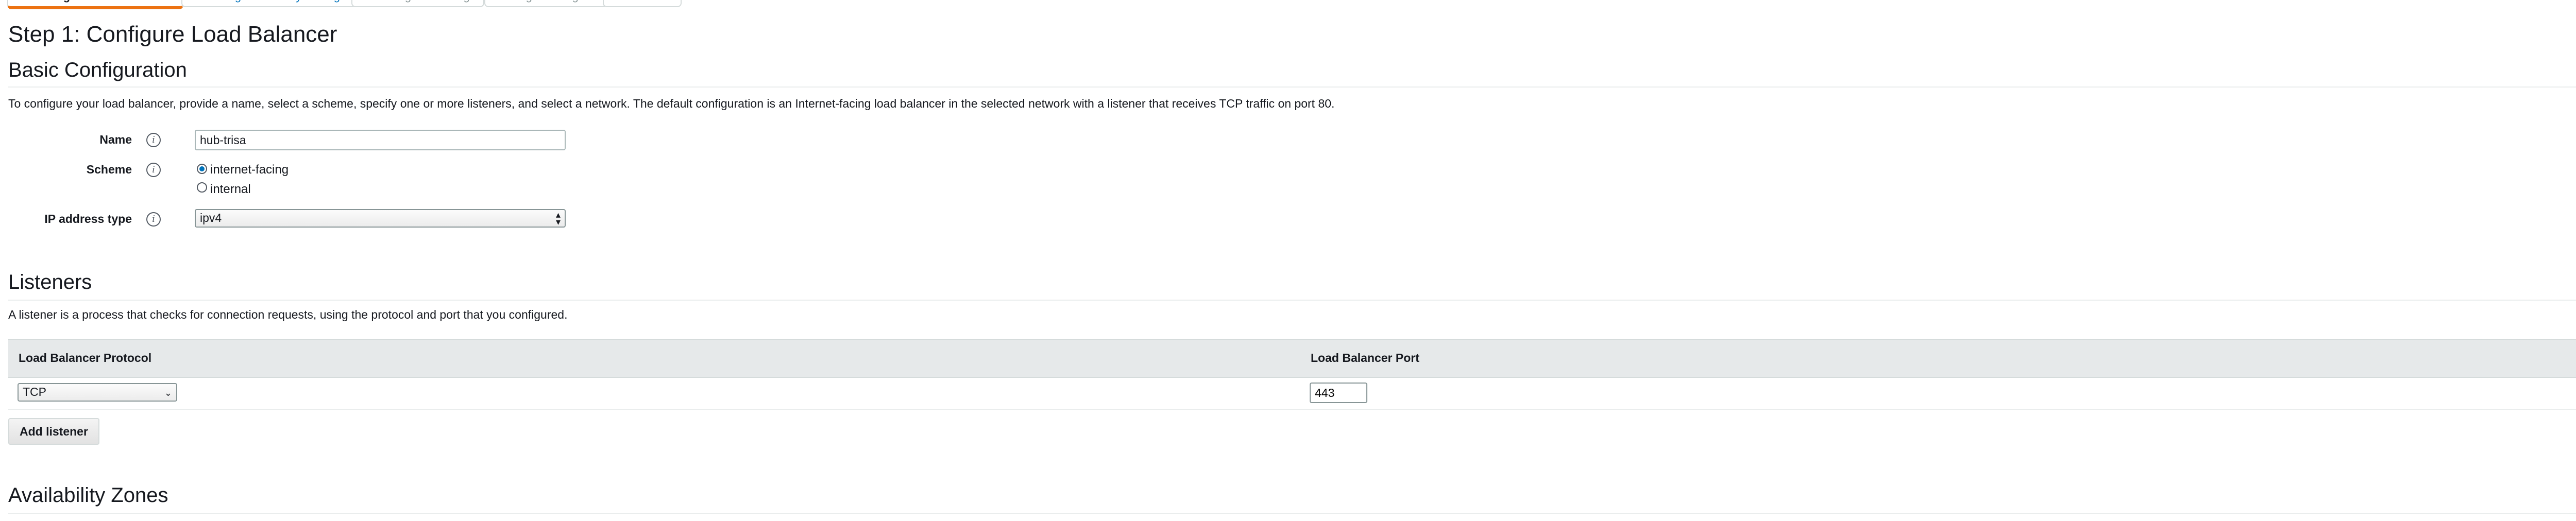 The image size is (2576, 521). What do you see at coordinates (95, 5) in the screenshot?
I see `wizard-tab-configure-load-balancer: 1. Configure Load Balancer` at bounding box center [95, 5].